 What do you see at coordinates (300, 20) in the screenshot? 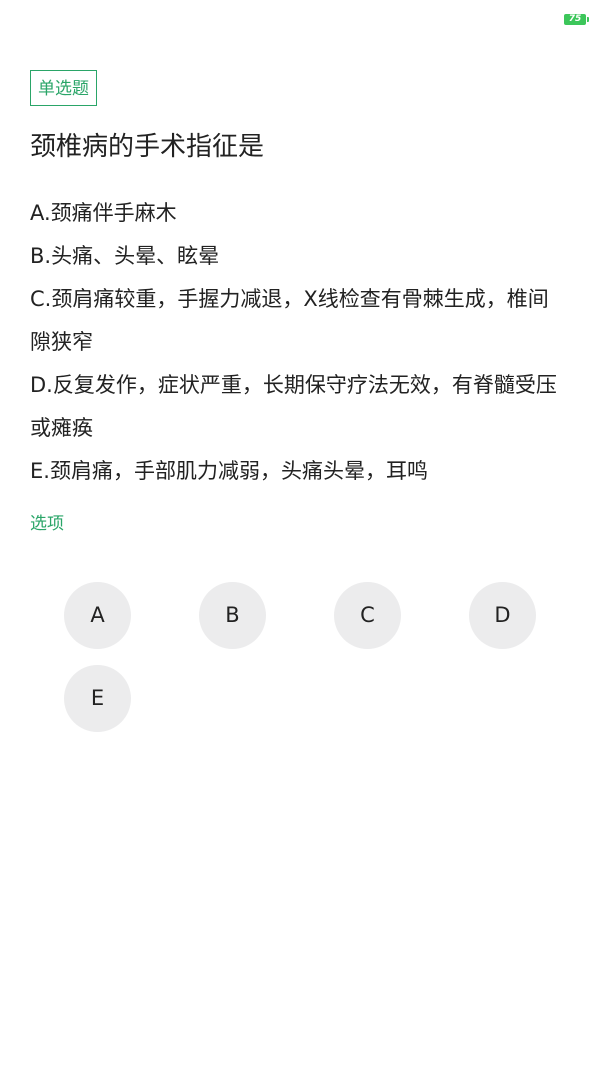
I see `status-bar: 75` at bounding box center [300, 20].